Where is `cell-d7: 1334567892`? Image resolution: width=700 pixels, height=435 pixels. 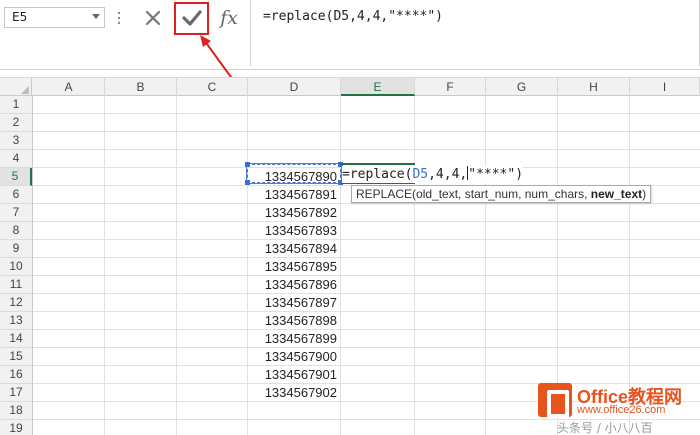 cell-d7: 1334567892 is located at coordinates (294, 213).